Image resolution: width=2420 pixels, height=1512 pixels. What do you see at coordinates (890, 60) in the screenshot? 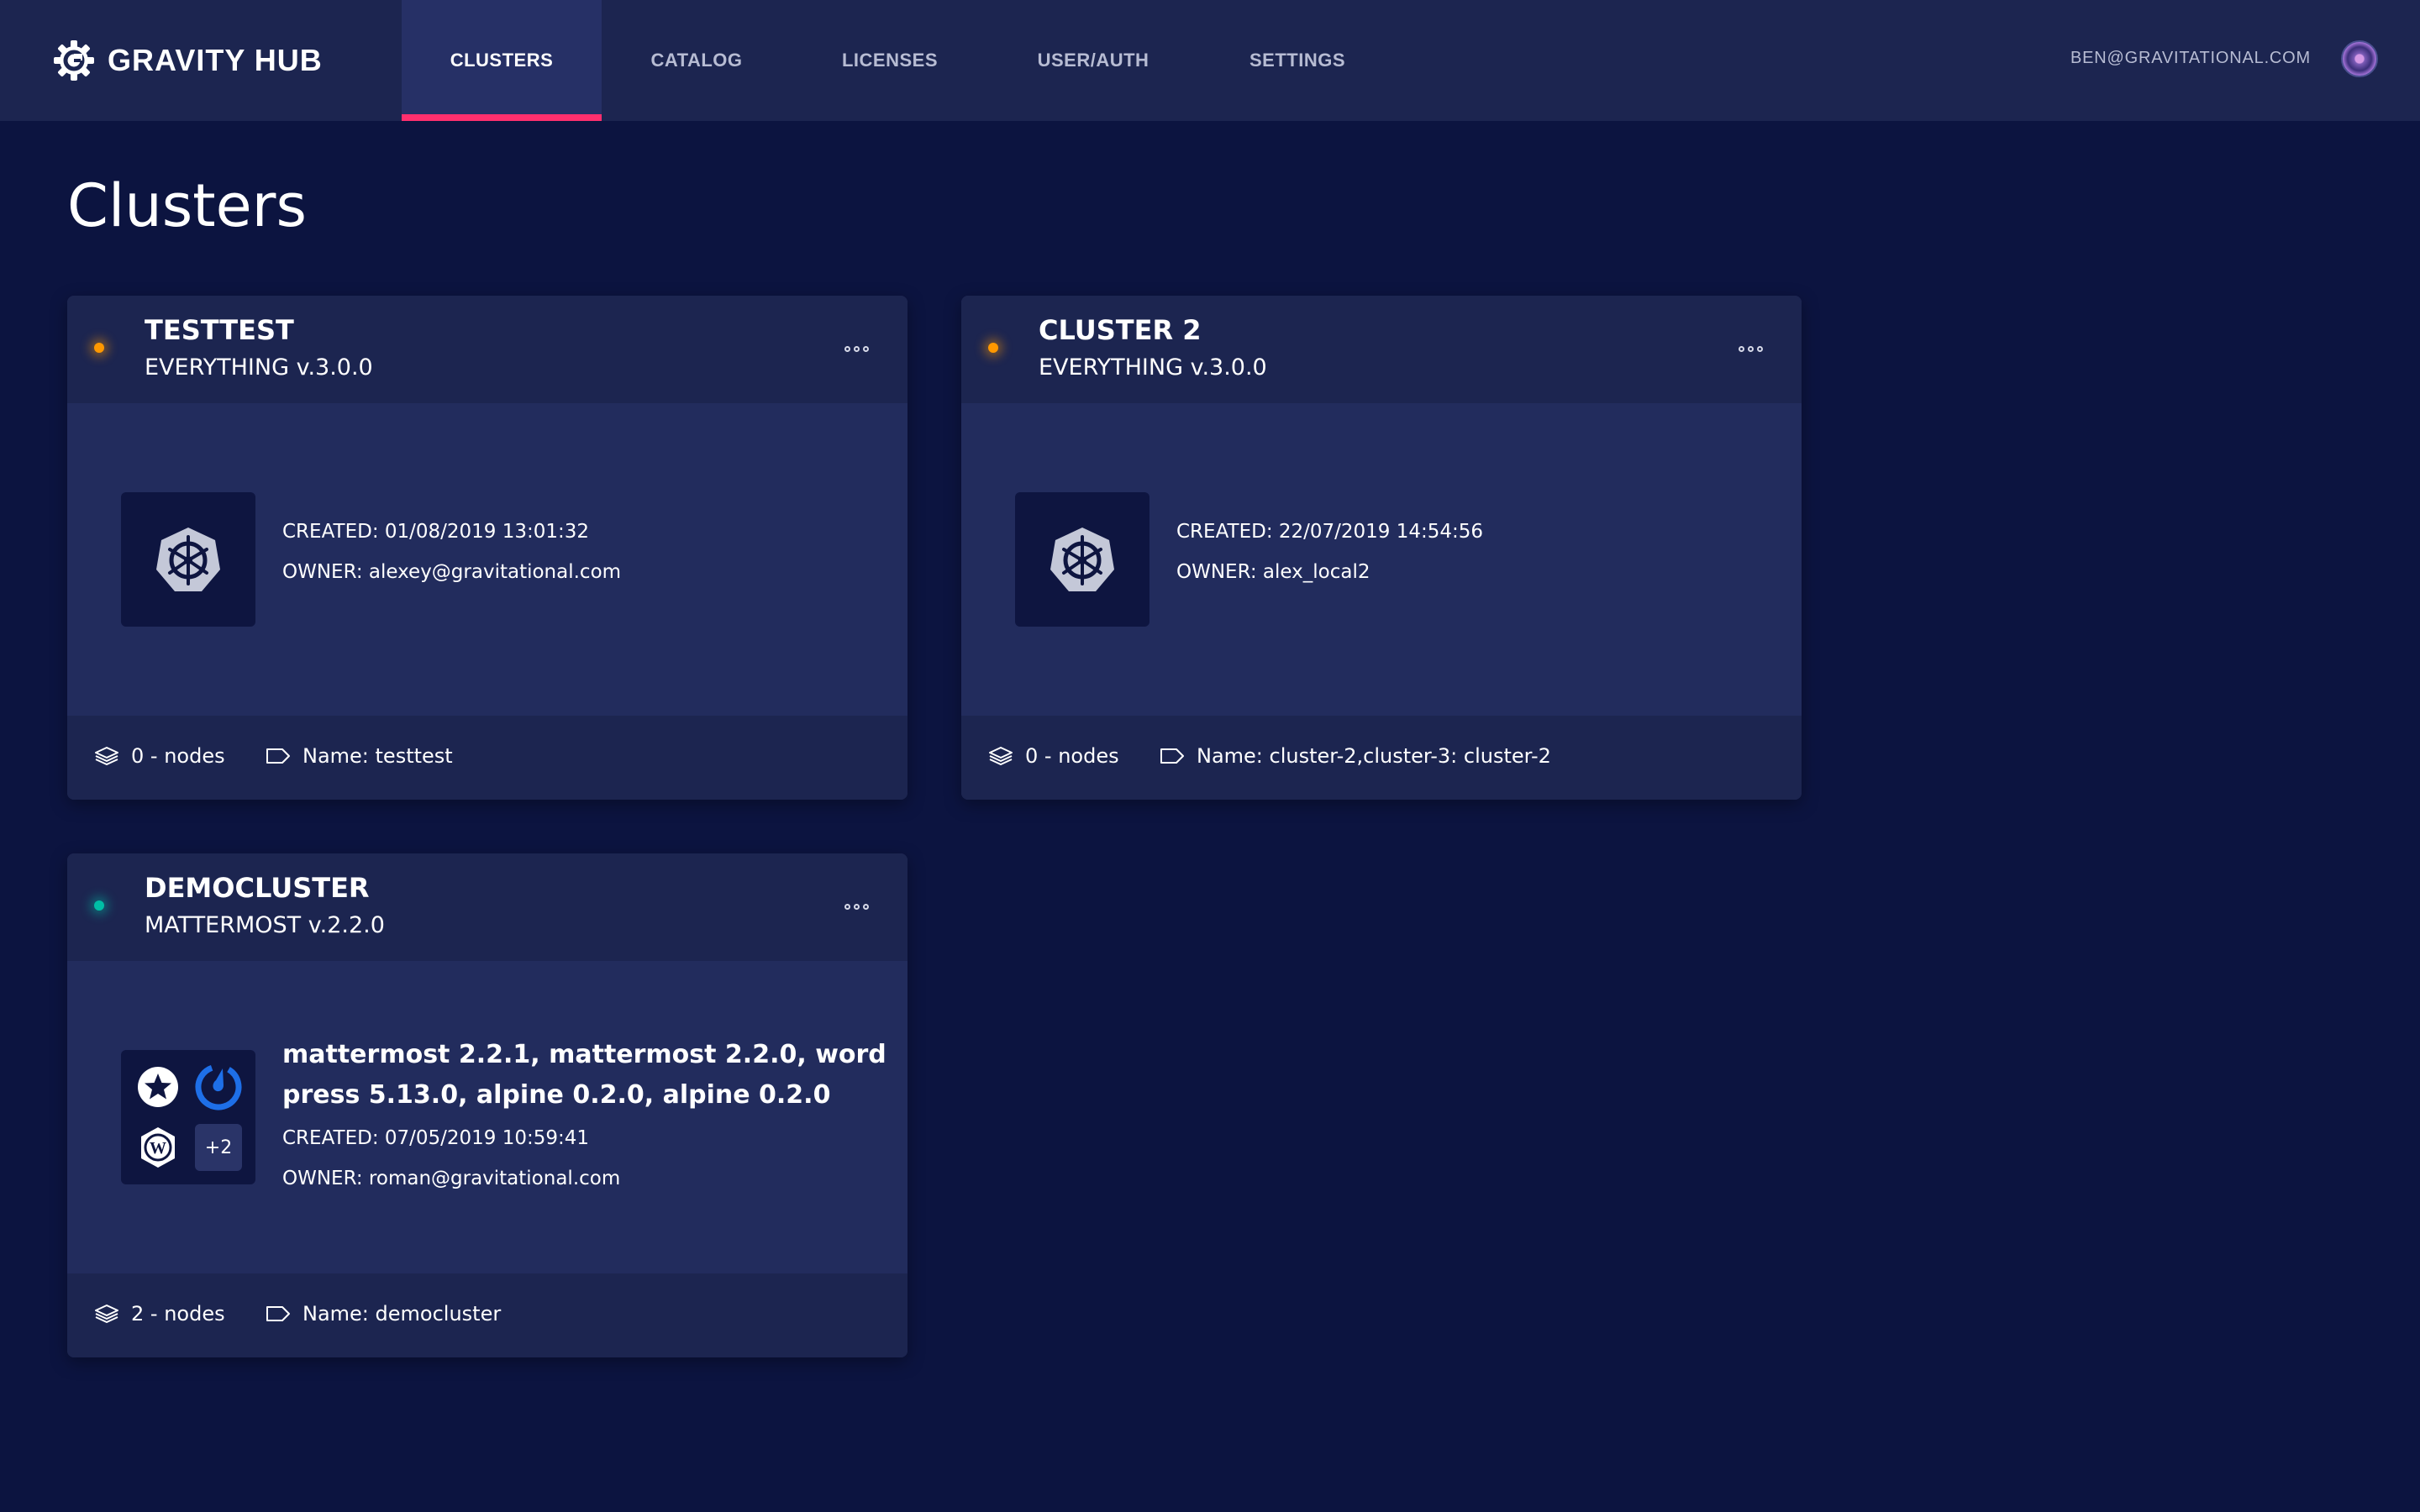
I see `tab-licenses: LICENSES` at bounding box center [890, 60].